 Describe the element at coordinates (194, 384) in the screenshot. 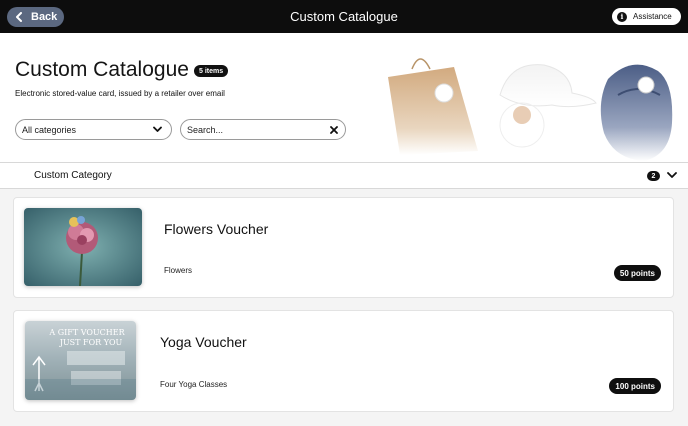

I see `voucher-description: Four Yoga Classes` at that location.